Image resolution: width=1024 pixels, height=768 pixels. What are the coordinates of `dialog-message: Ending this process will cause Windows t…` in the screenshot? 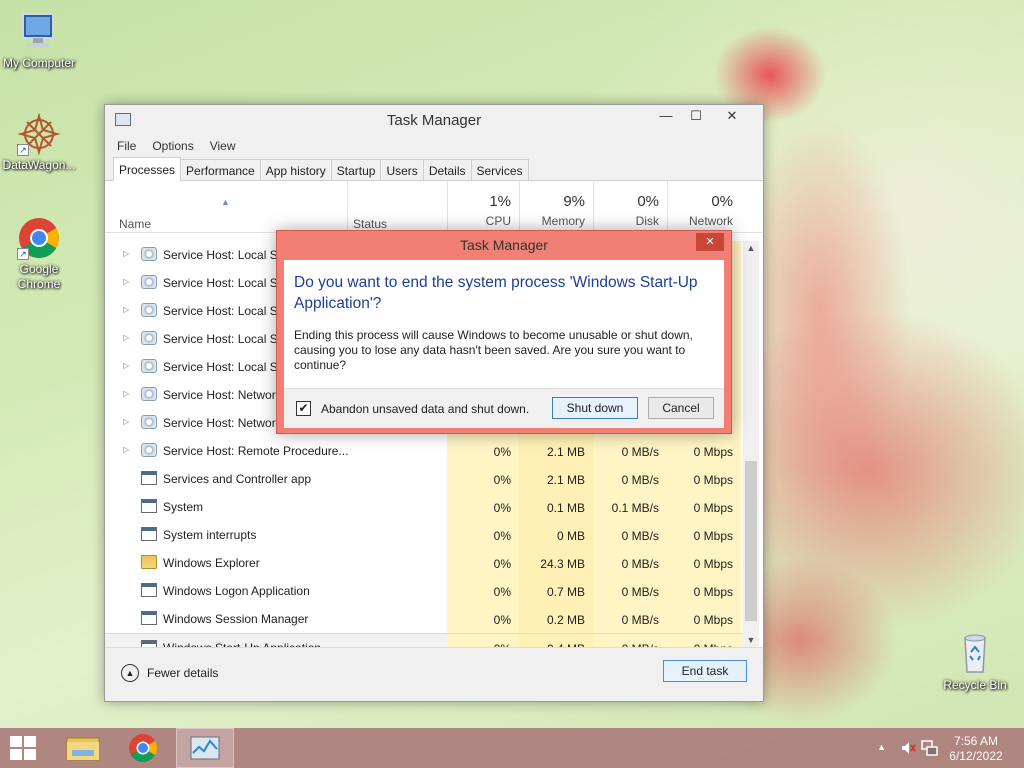 It's located at (493, 350).